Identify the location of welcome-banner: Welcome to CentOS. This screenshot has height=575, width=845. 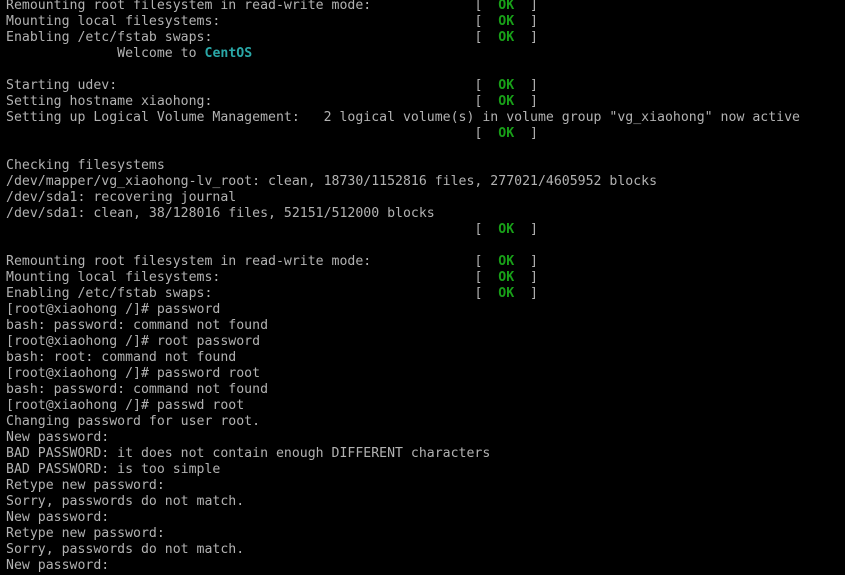
(403, 54).